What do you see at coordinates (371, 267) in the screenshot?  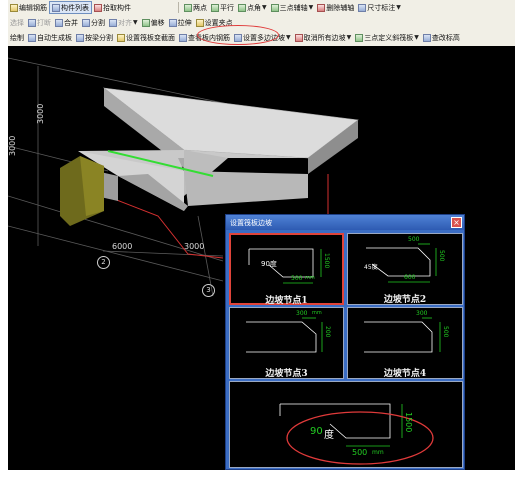 I see `node-2-angle: 45度` at bounding box center [371, 267].